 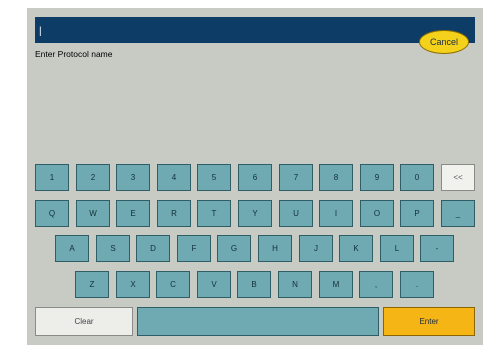 I want to click on key-row3-8: L, so click(x=397, y=248).